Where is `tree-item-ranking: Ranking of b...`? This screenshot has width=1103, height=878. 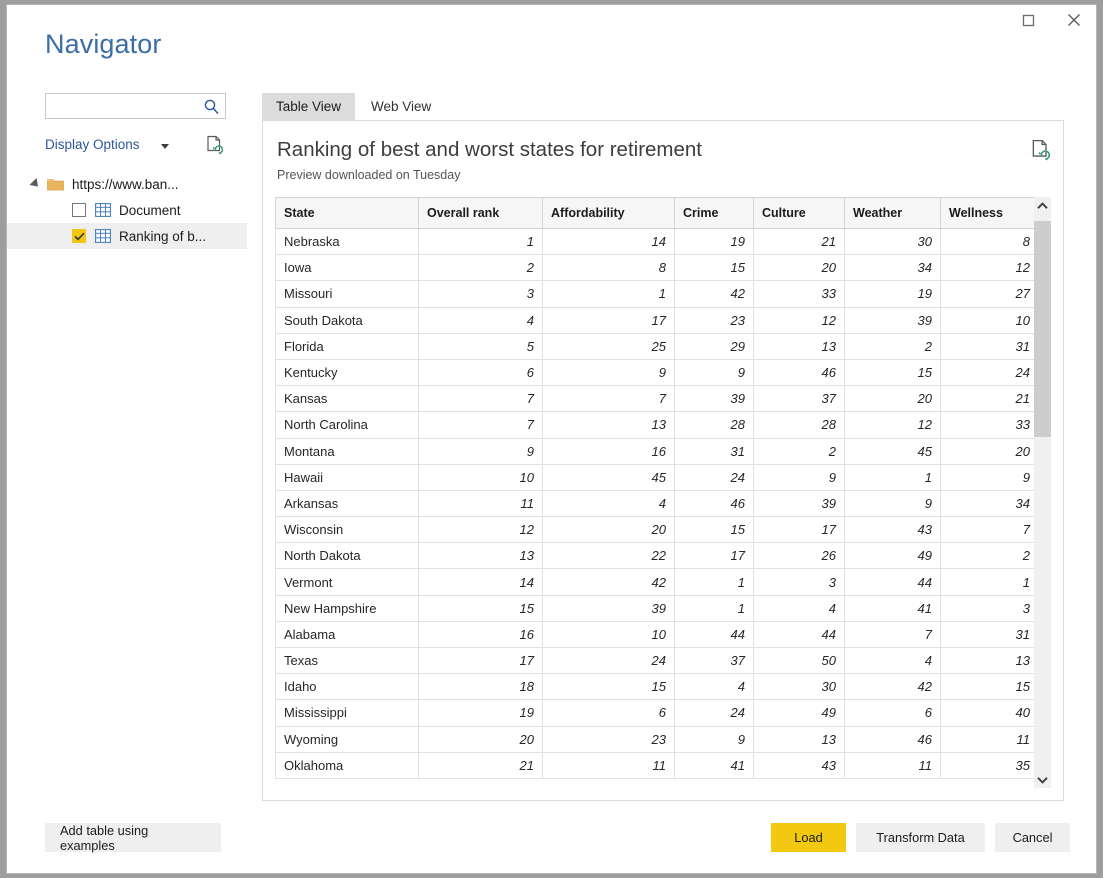
tree-item-ranking: Ranking of b... is located at coordinates (127, 236).